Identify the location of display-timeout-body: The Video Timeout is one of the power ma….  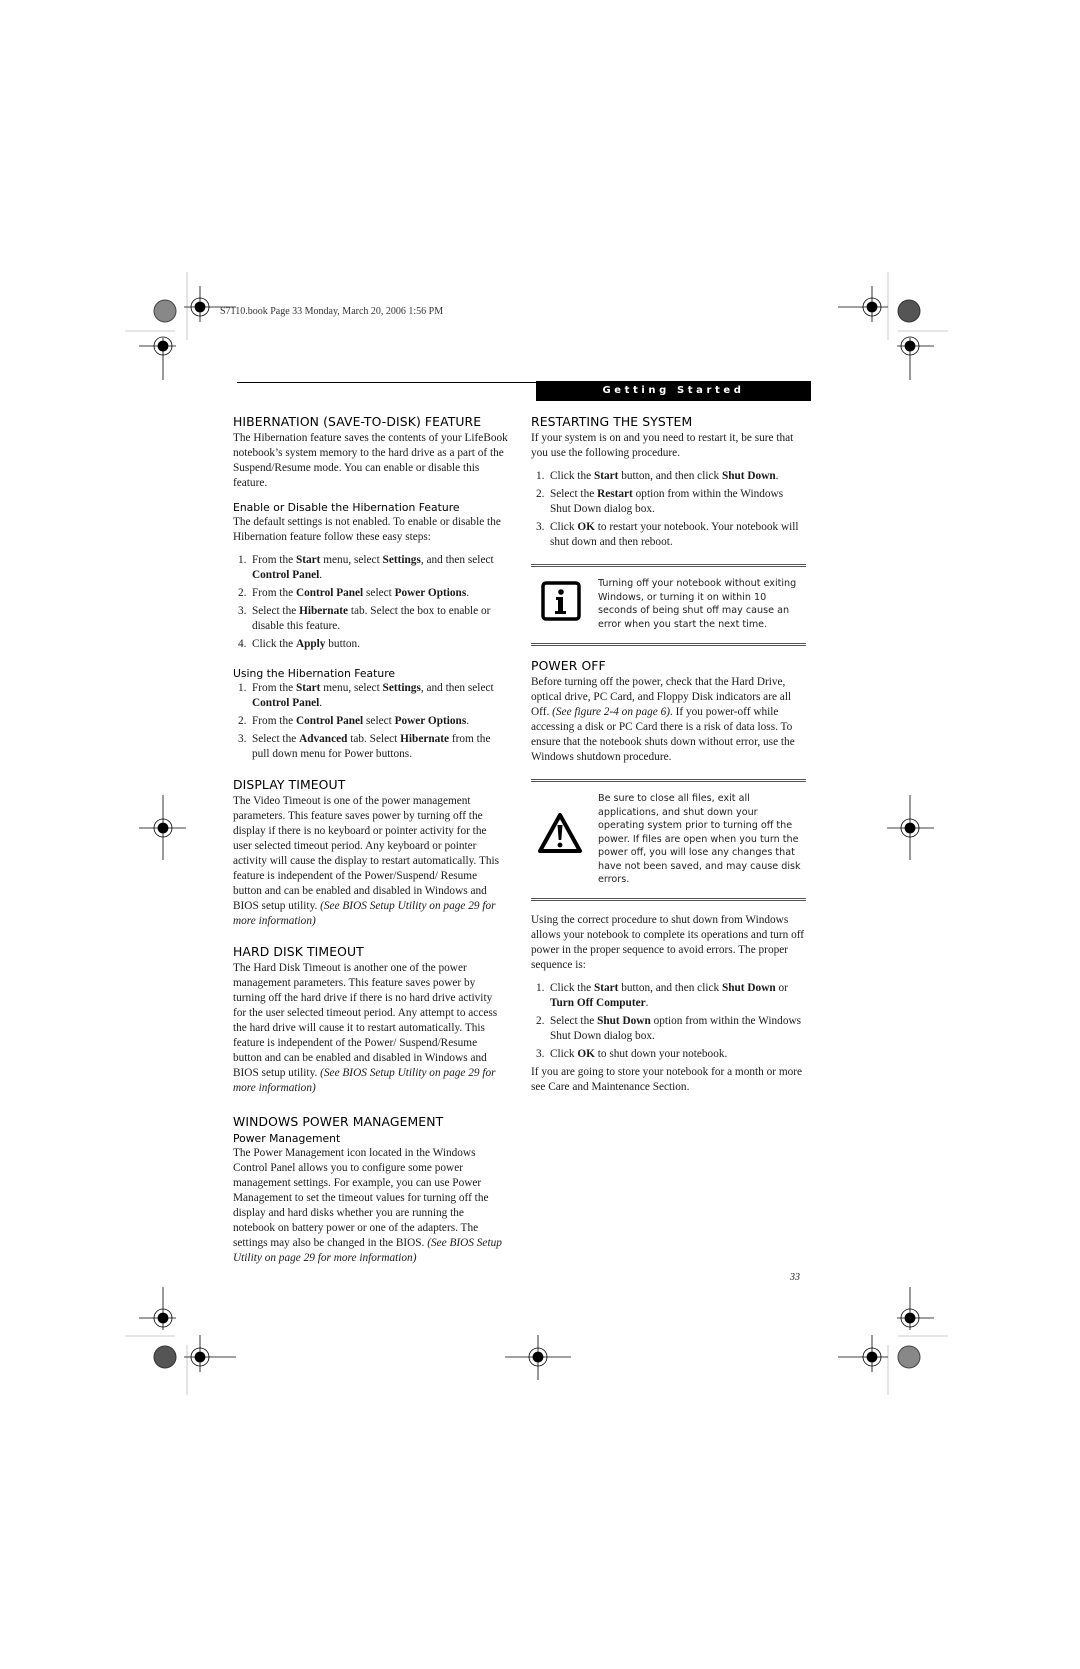
(370, 861).